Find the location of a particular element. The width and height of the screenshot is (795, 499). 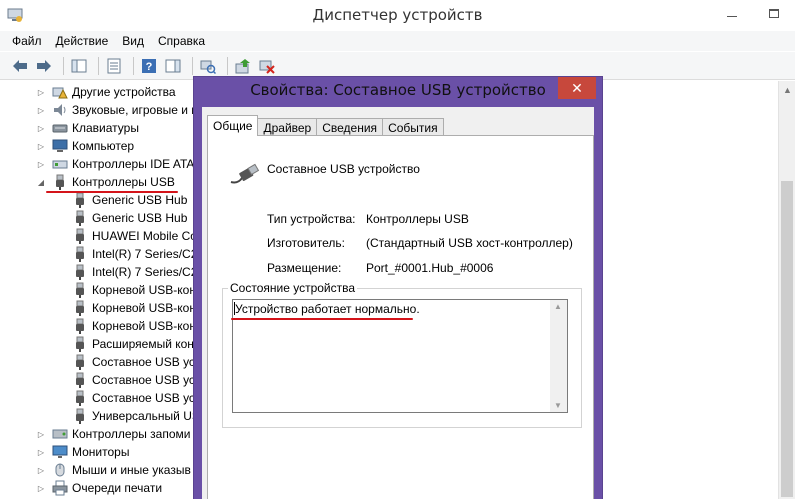

tree-category: ▷ Звуковые, игровые и в is located at coordinates (117, 110).